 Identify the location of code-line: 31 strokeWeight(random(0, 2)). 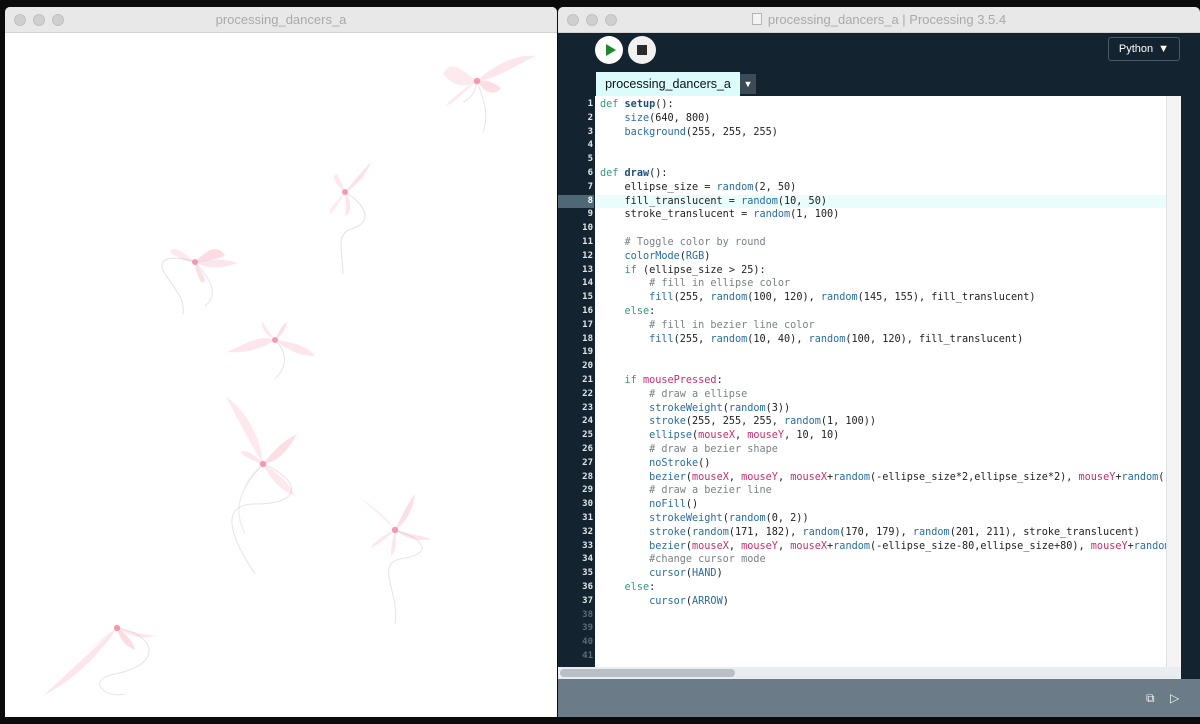
(869, 519).